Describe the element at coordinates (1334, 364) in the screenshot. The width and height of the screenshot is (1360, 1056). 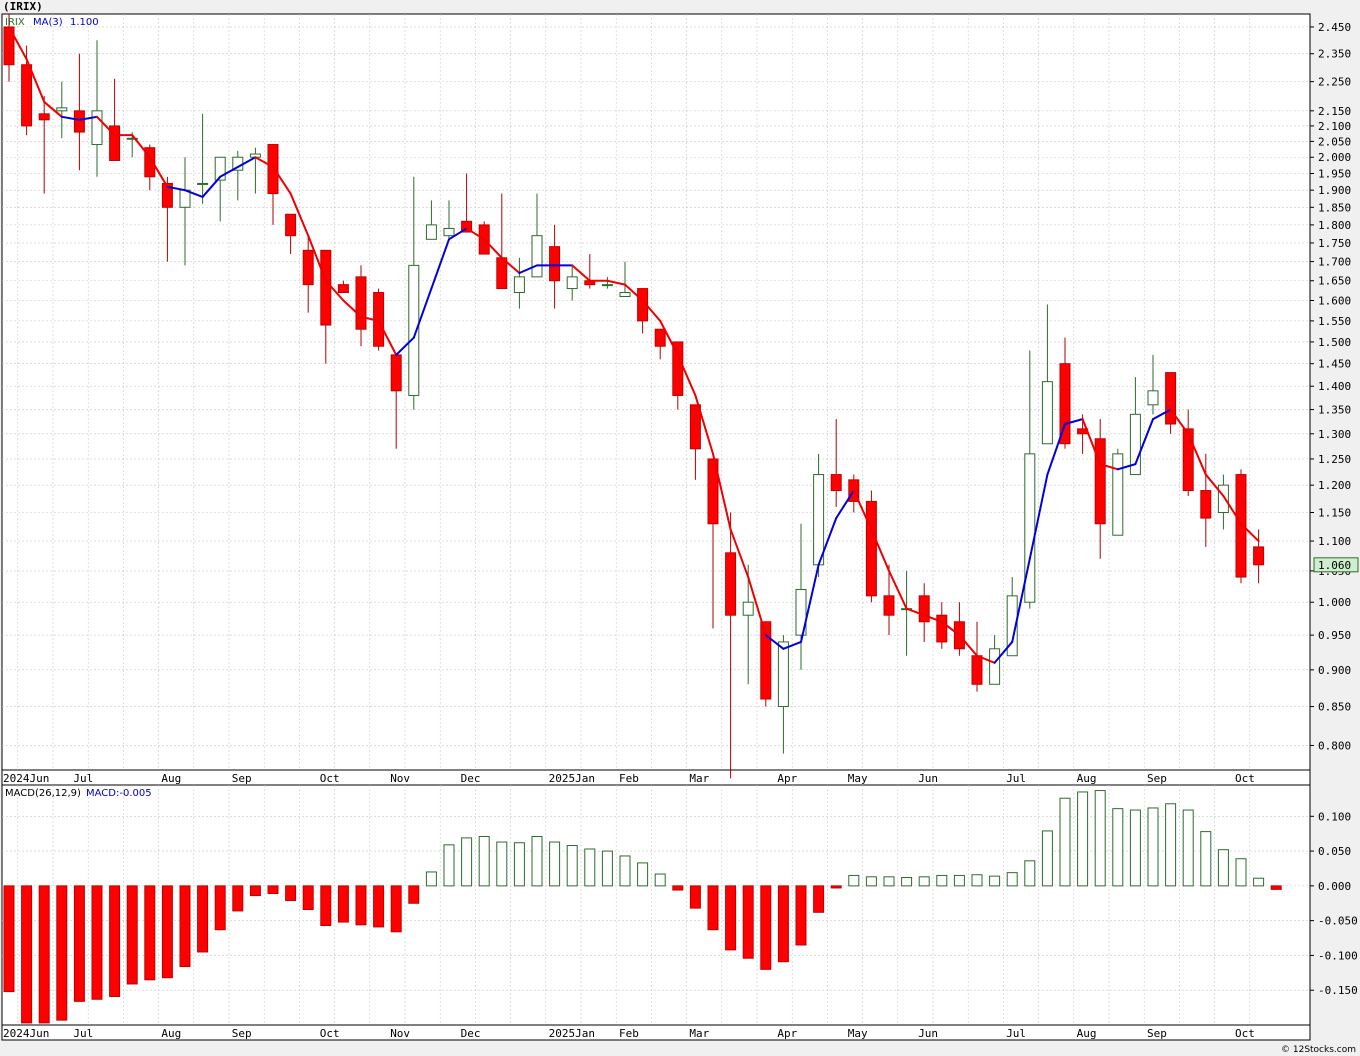
I see `price-y-tick-label: 1.450` at that location.